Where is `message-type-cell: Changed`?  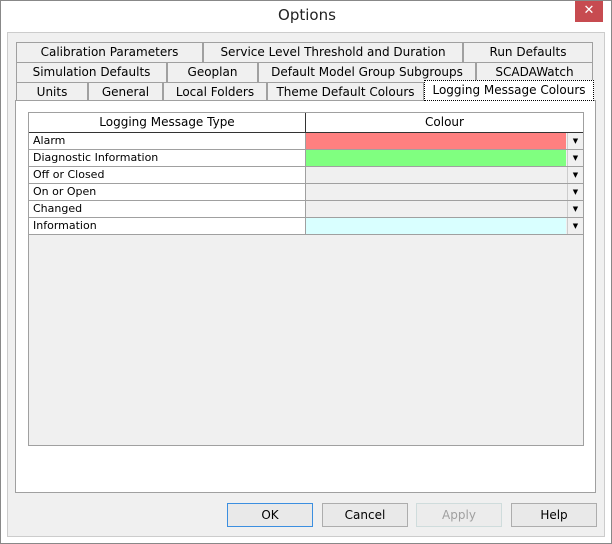
message-type-cell: Changed is located at coordinates (167, 209).